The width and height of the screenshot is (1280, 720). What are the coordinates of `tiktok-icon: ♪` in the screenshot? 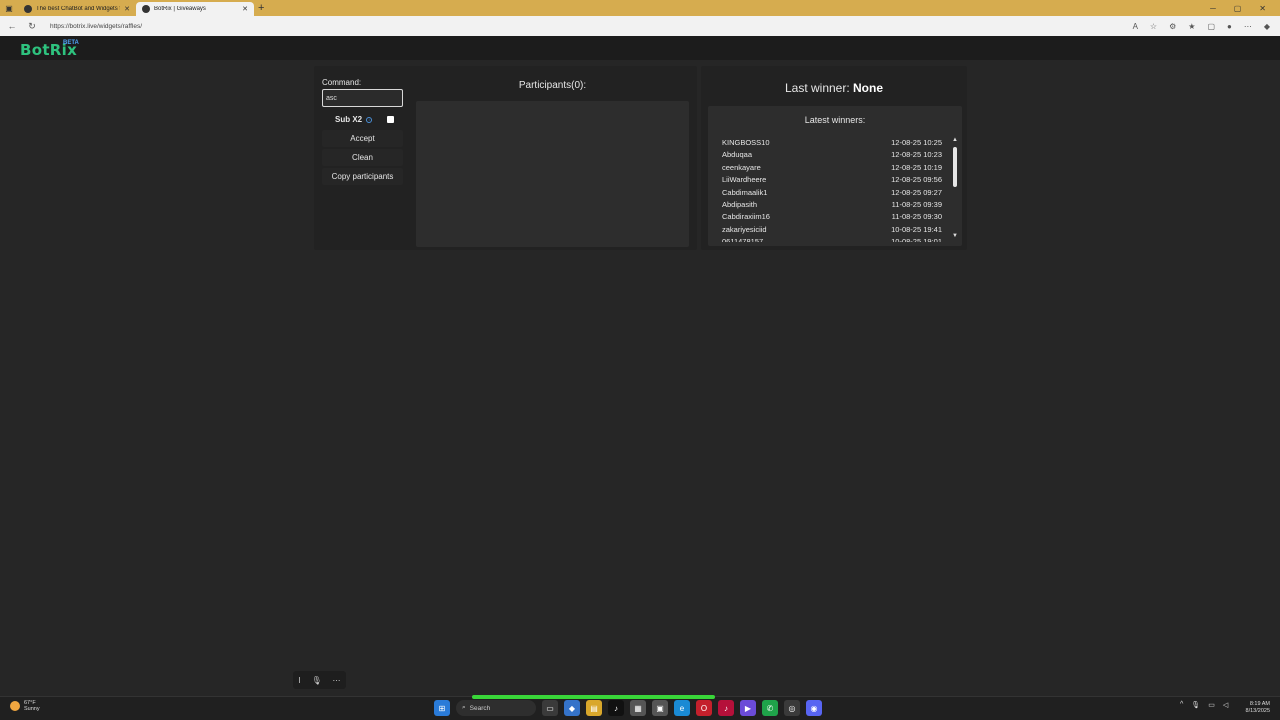 It's located at (616, 708).